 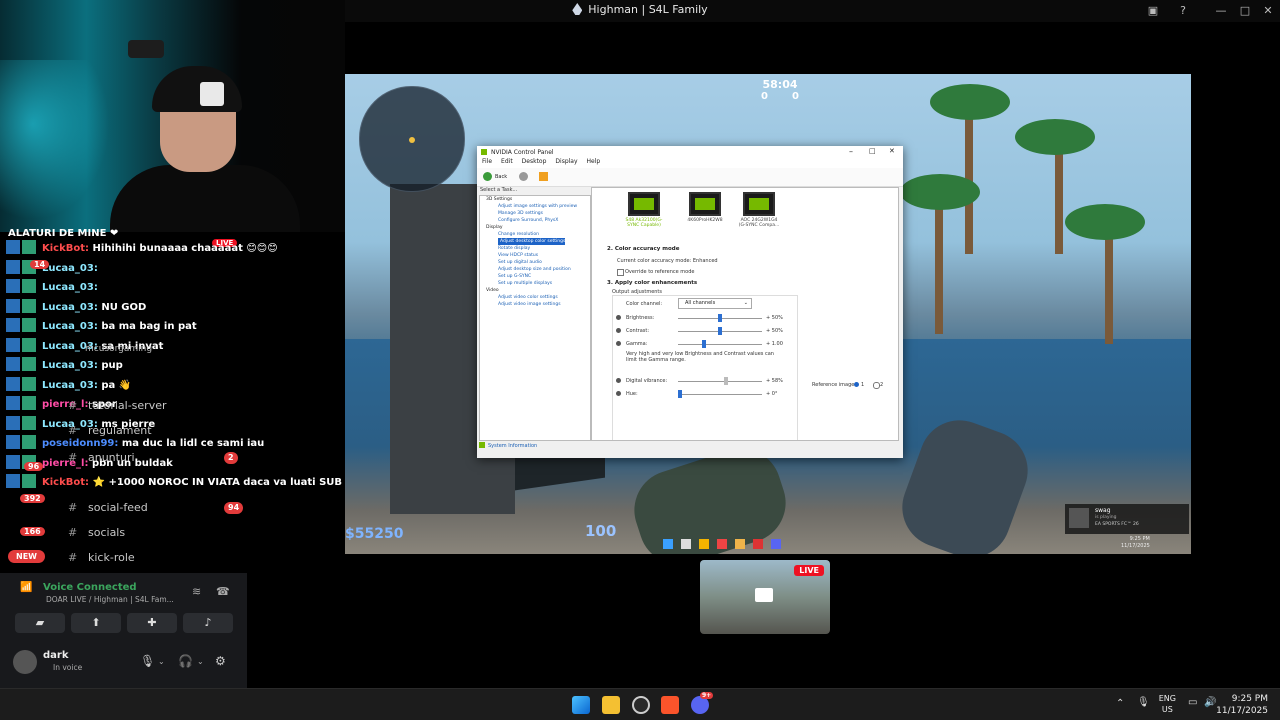 I want to click on file-explorer-icon, so click(x=611, y=705).